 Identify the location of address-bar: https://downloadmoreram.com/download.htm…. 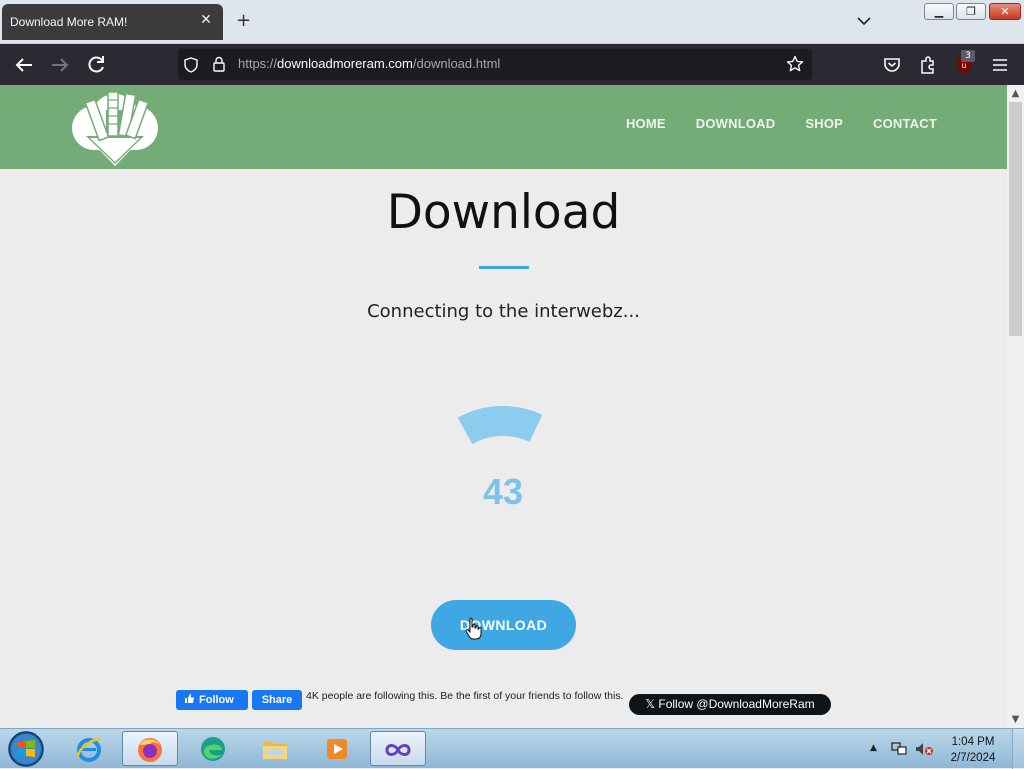
(495, 64).